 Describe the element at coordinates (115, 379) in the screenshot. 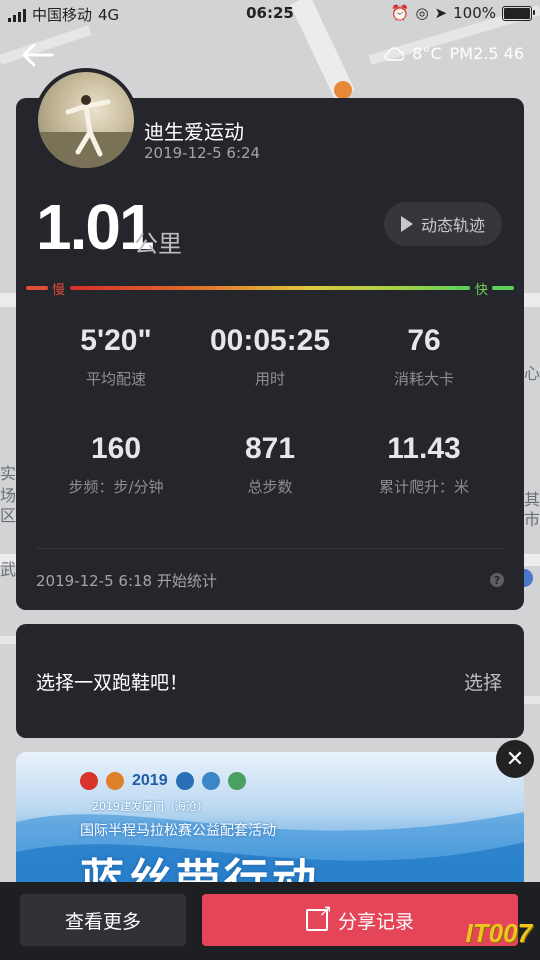

I see `stat-label: 平均配速` at that location.